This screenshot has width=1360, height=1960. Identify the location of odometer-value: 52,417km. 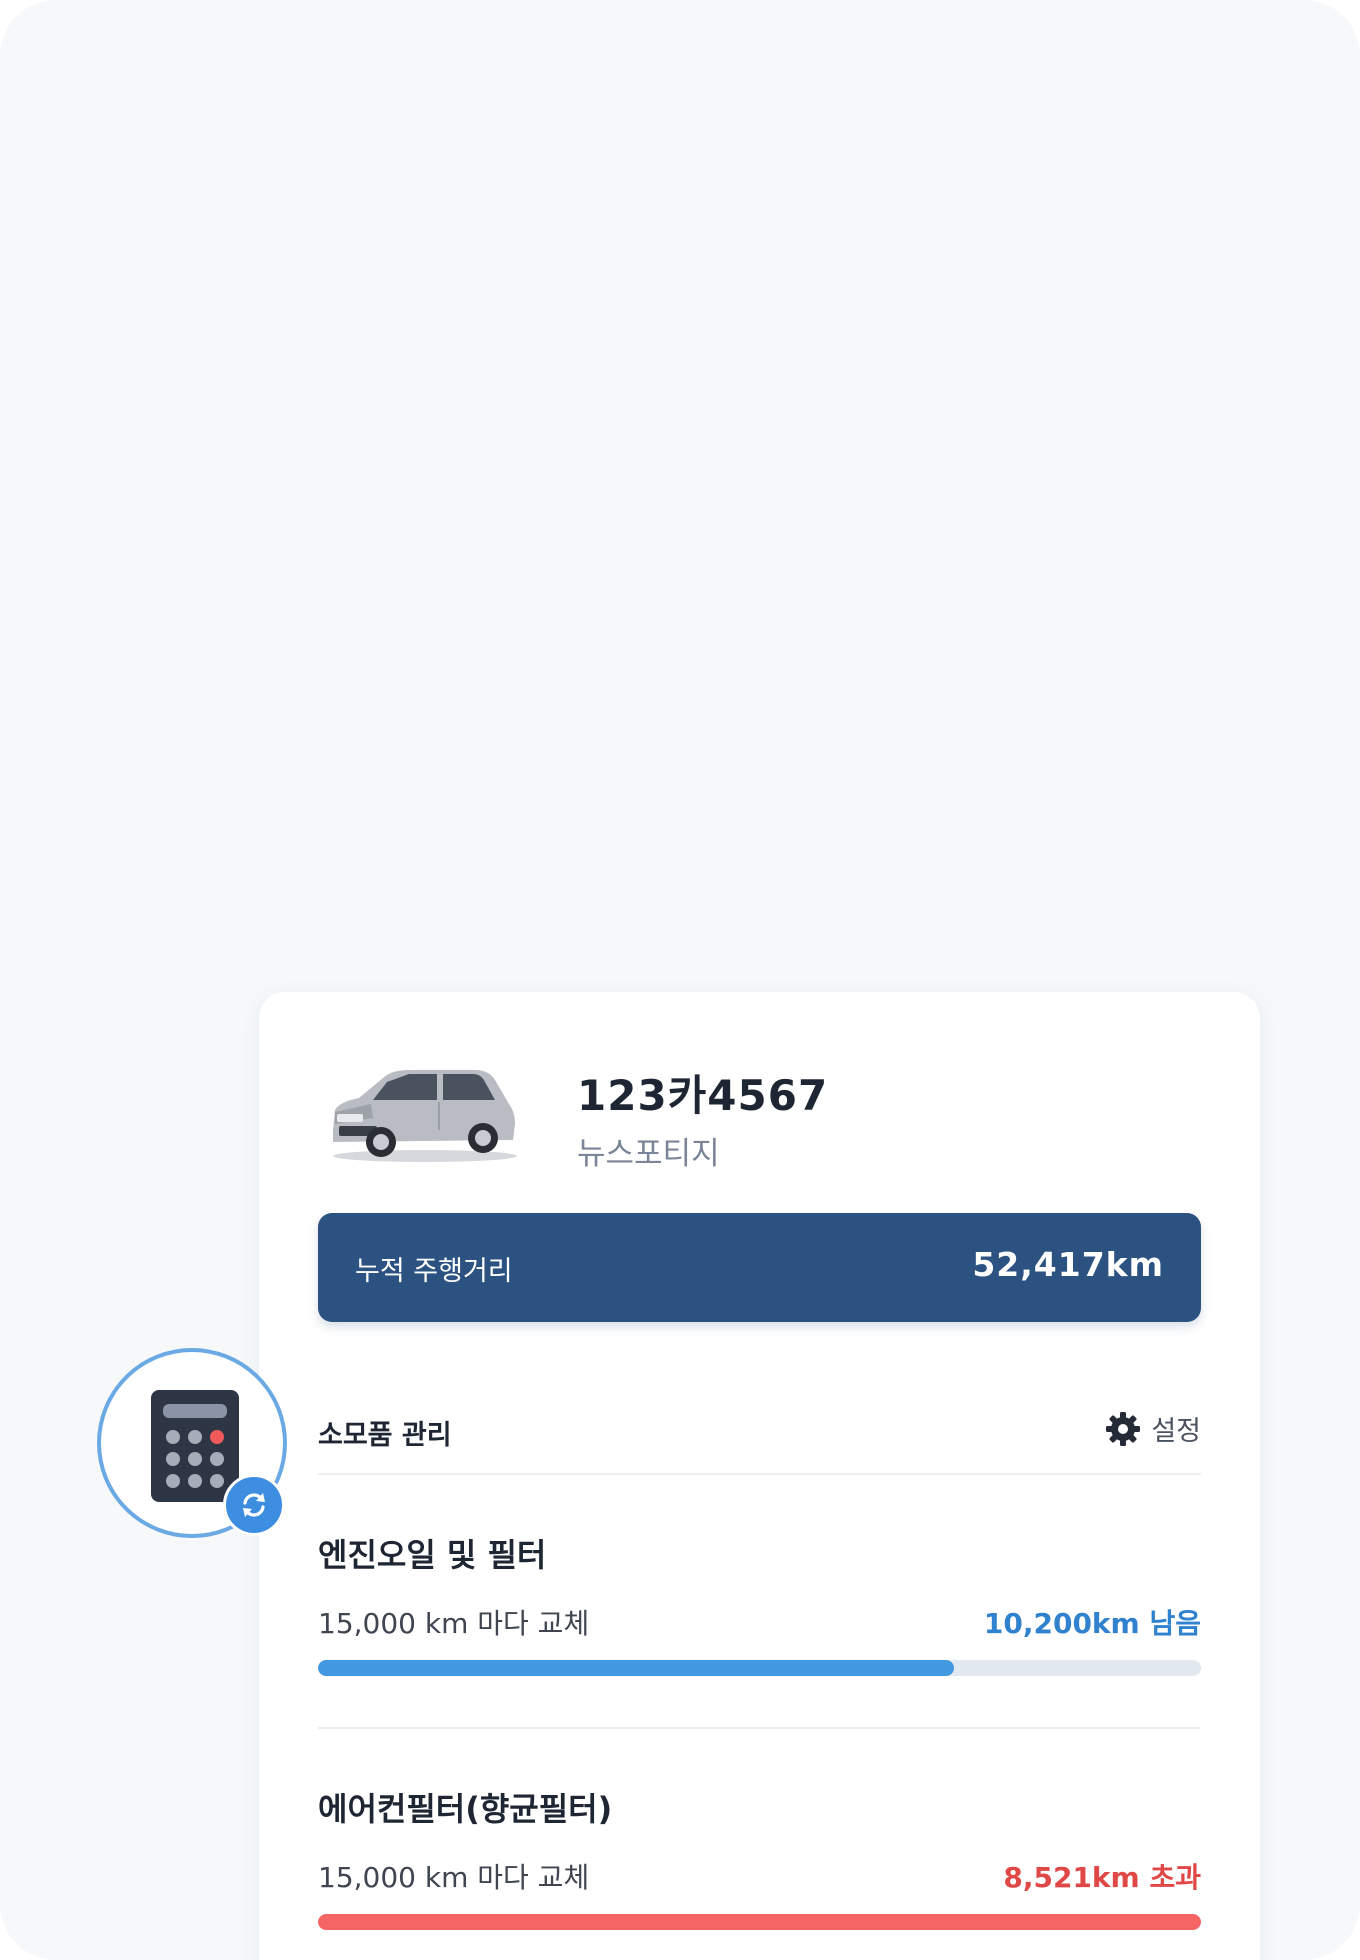
(1068, 1264).